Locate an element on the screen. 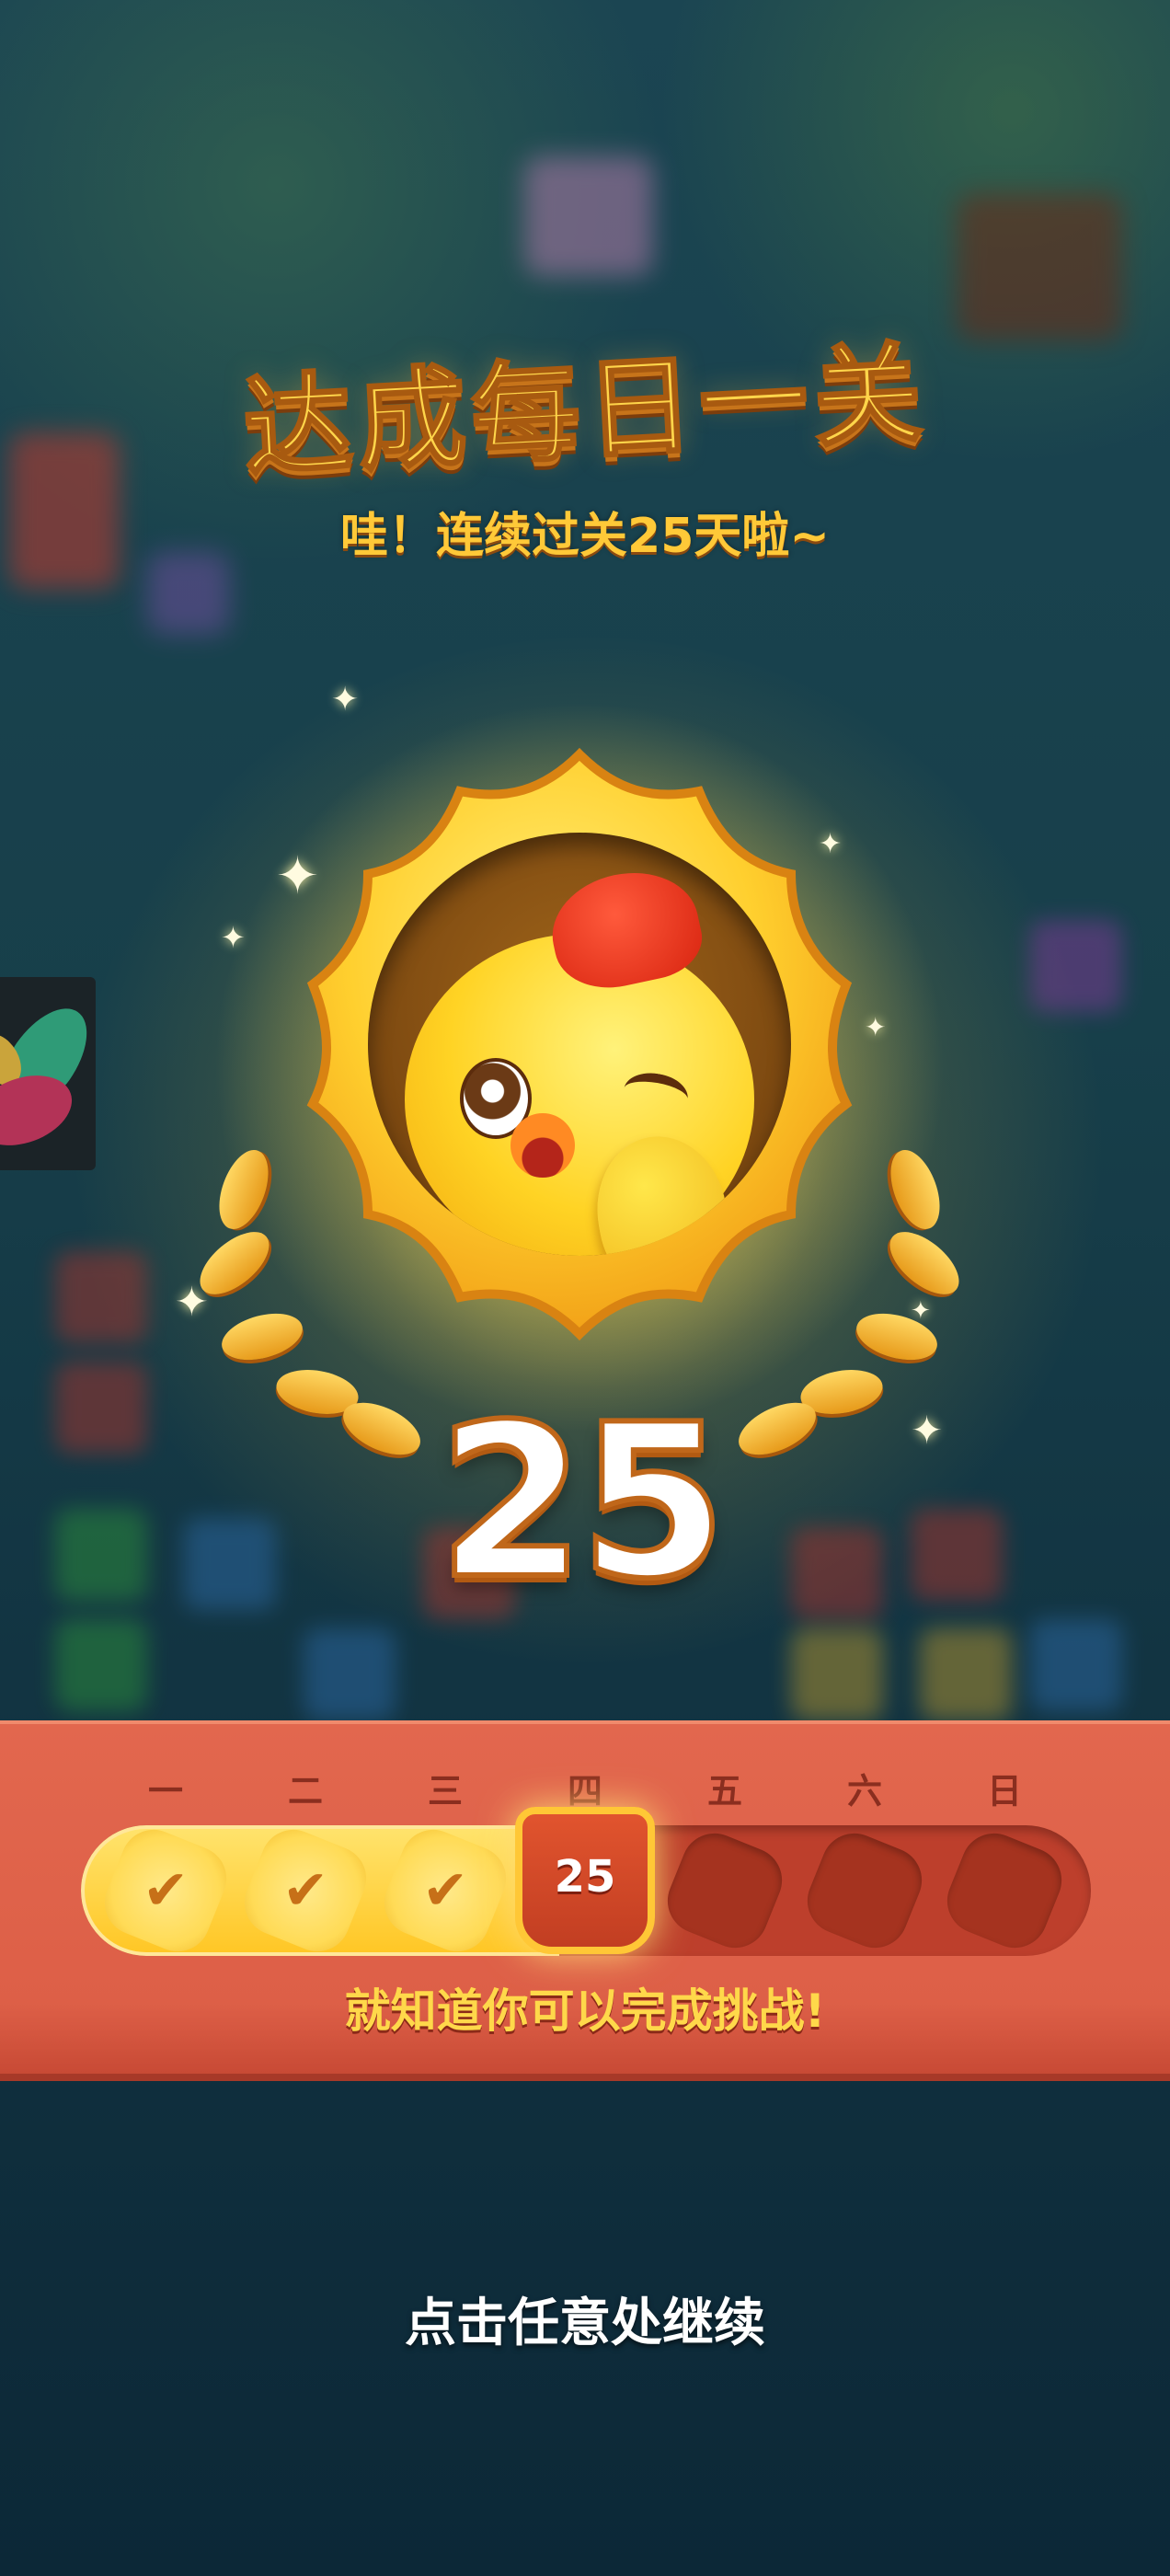 This screenshot has width=1170, height=2576. weekday-label: 二 is located at coordinates (305, 1791).